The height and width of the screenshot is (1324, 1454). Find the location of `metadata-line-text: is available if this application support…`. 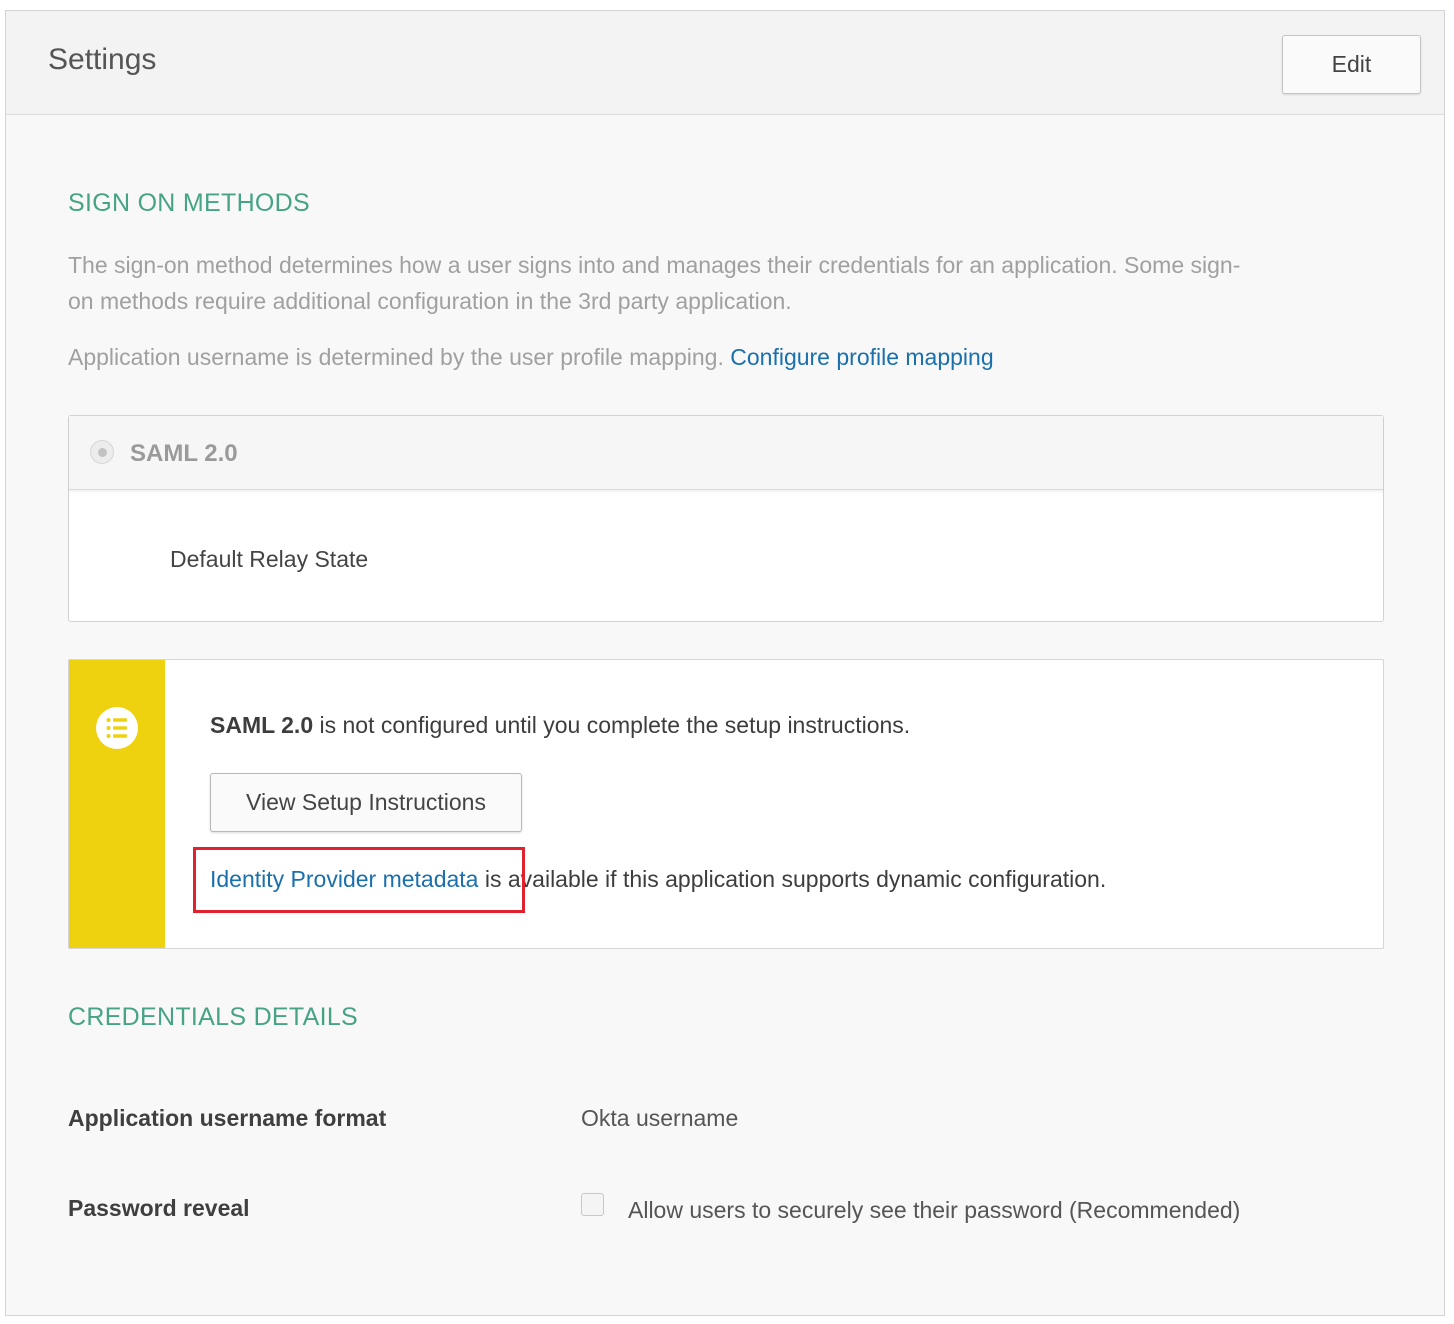

metadata-line-text: is available if this application support… is located at coordinates (792, 879).